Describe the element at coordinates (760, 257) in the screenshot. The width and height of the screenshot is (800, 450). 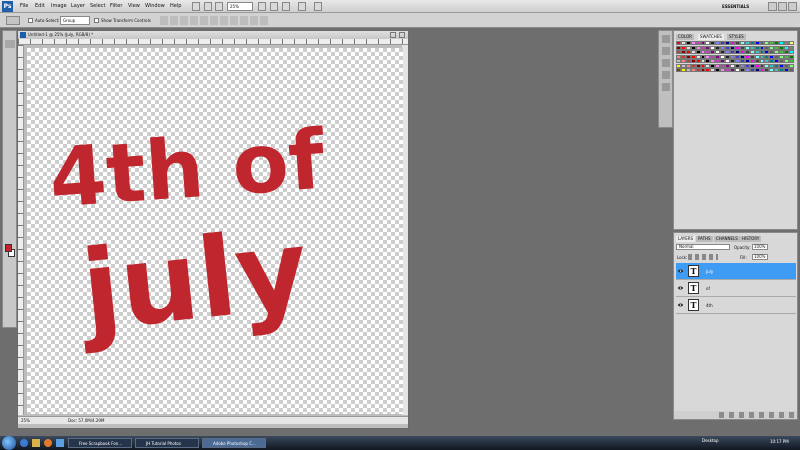
I see `fill-field: 100%` at that location.